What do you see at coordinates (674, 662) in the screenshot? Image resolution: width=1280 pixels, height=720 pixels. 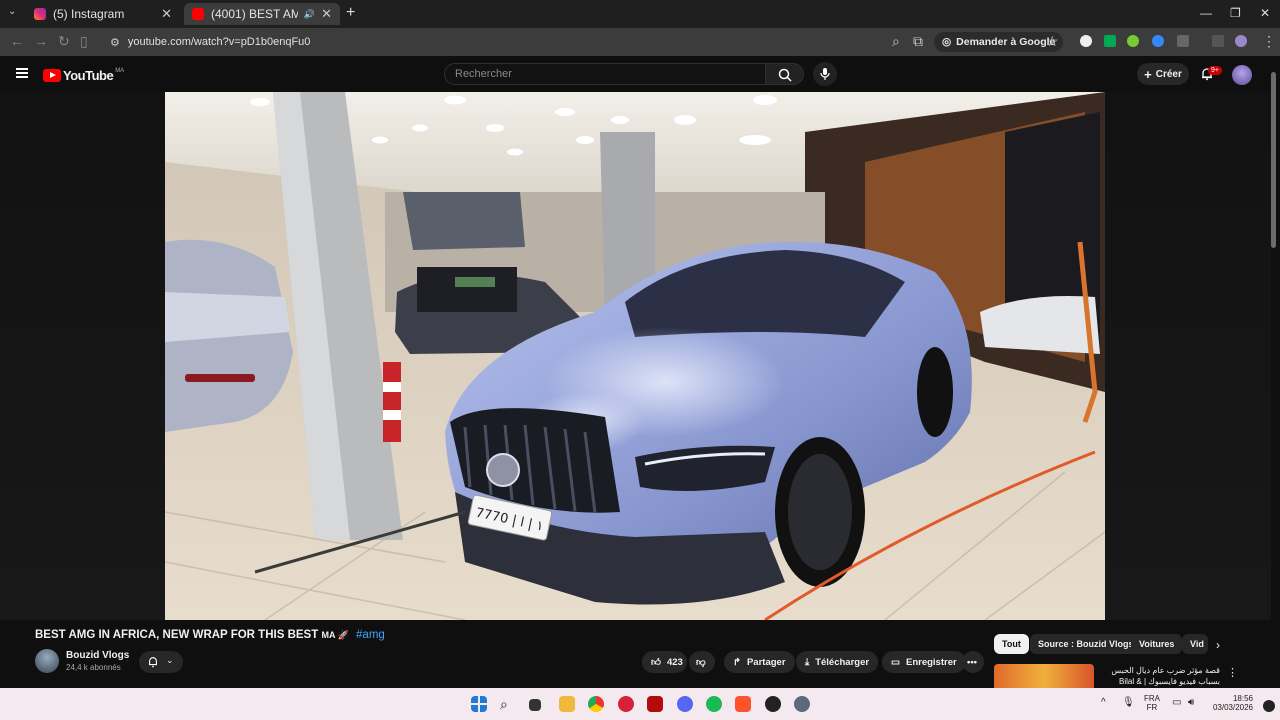 I see `like-count: 423` at bounding box center [674, 662].